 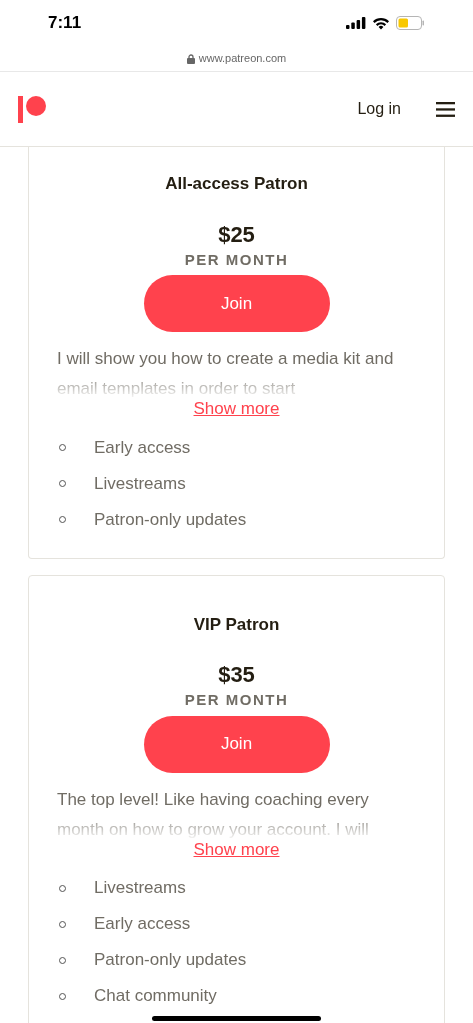 What do you see at coordinates (190, 58) in the screenshot?
I see `lock-icon` at bounding box center [190, 58].